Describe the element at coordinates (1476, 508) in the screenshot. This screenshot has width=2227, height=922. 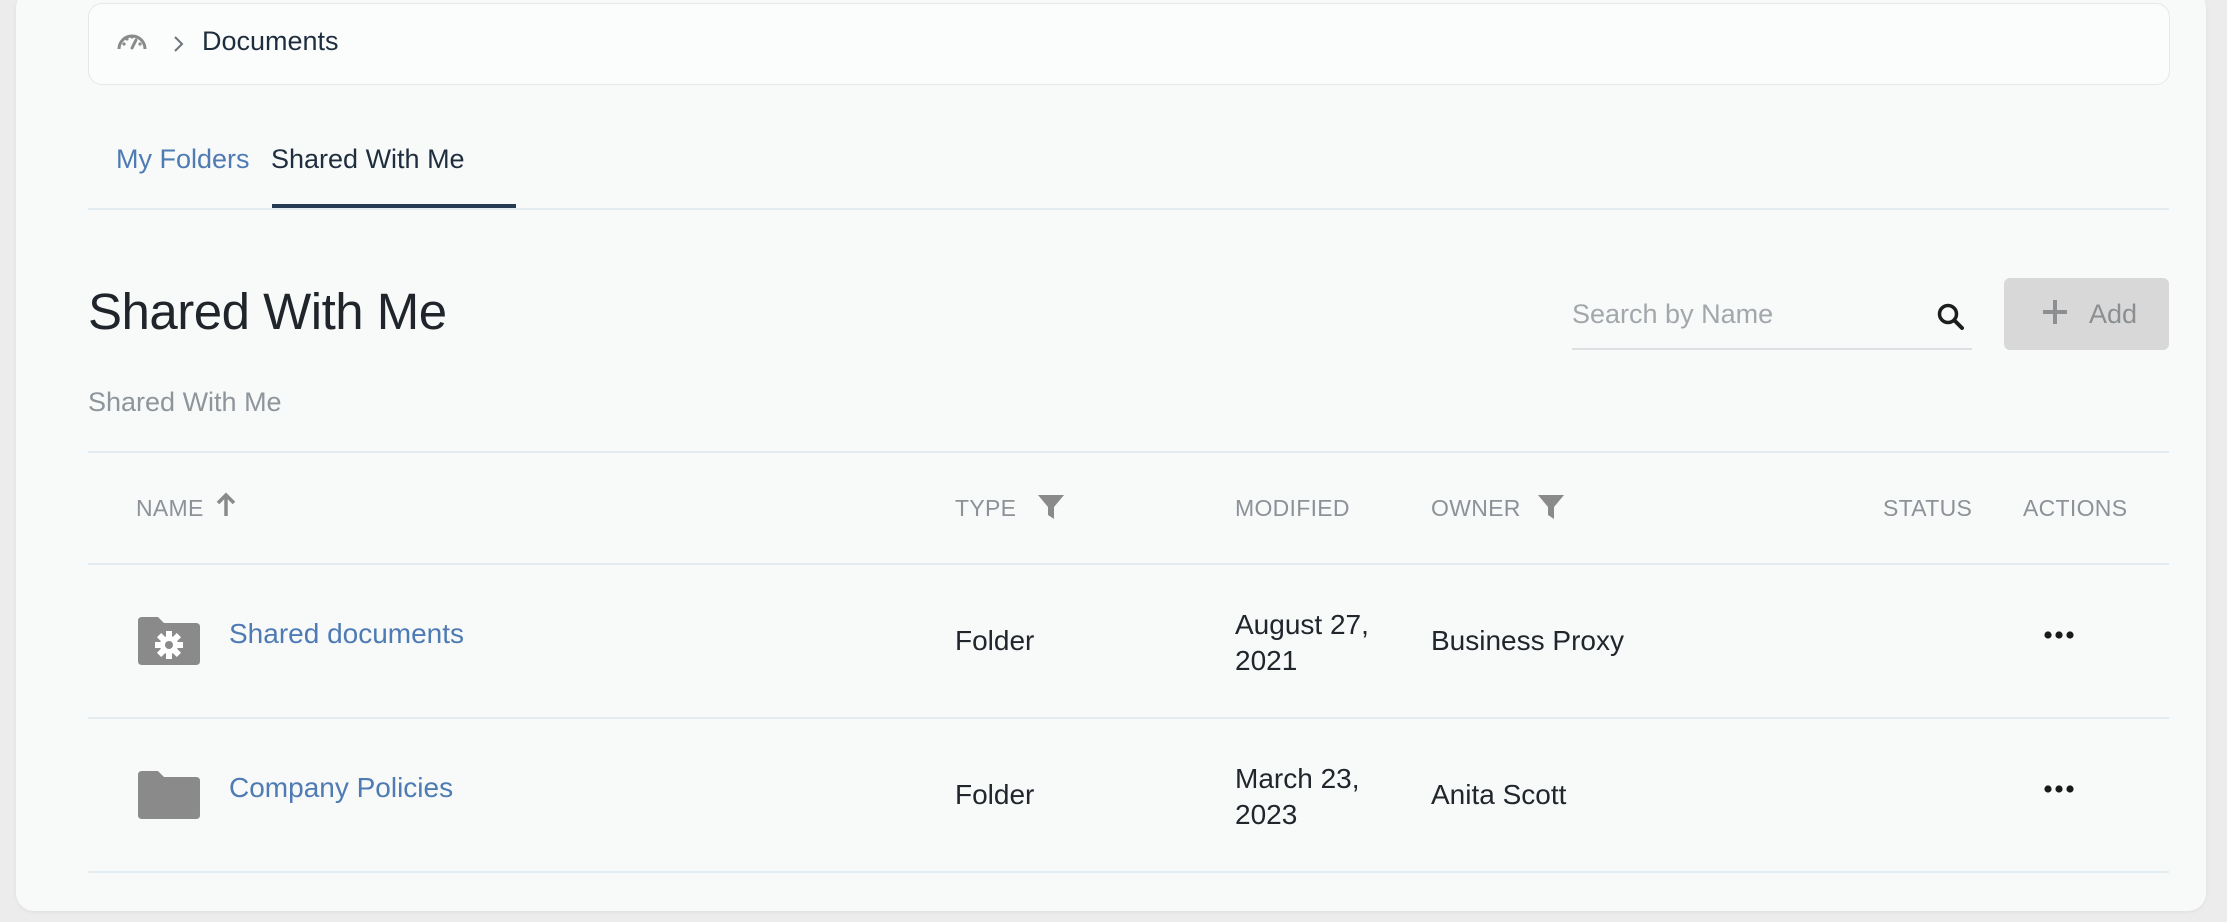
I see `column-header-owner-label: OWNER` at that location.